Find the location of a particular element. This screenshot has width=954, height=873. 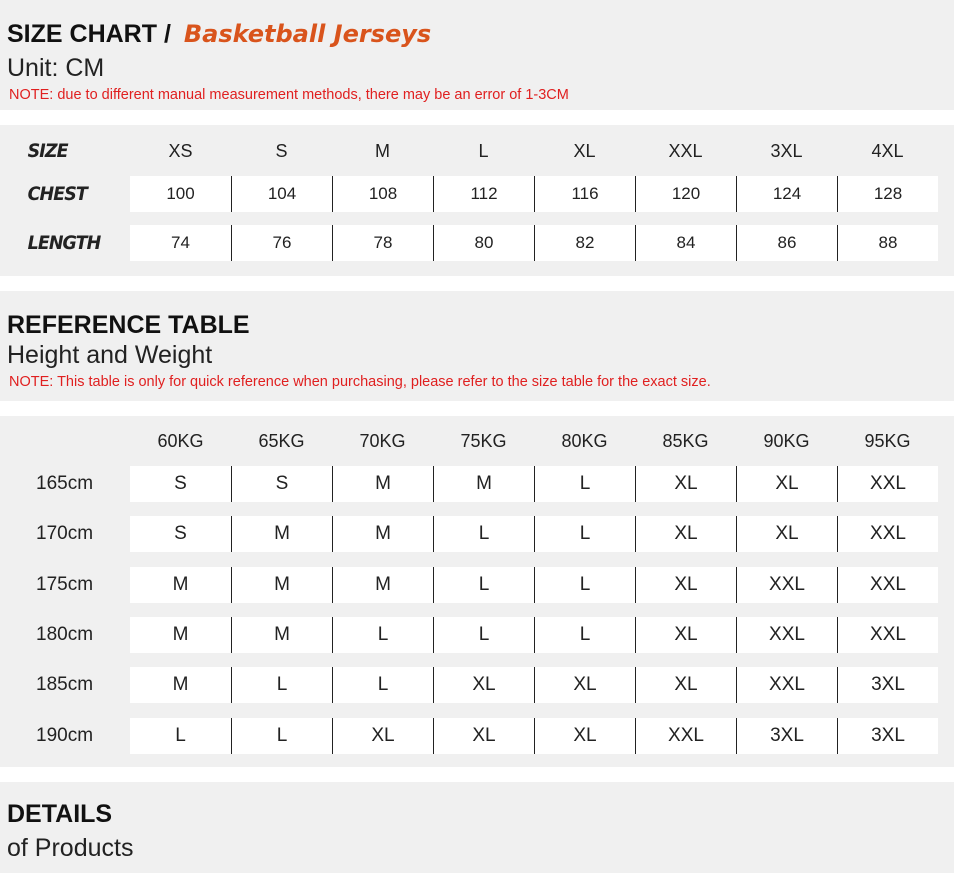

measure-cell: 116 is located at coordinates (584, 194).